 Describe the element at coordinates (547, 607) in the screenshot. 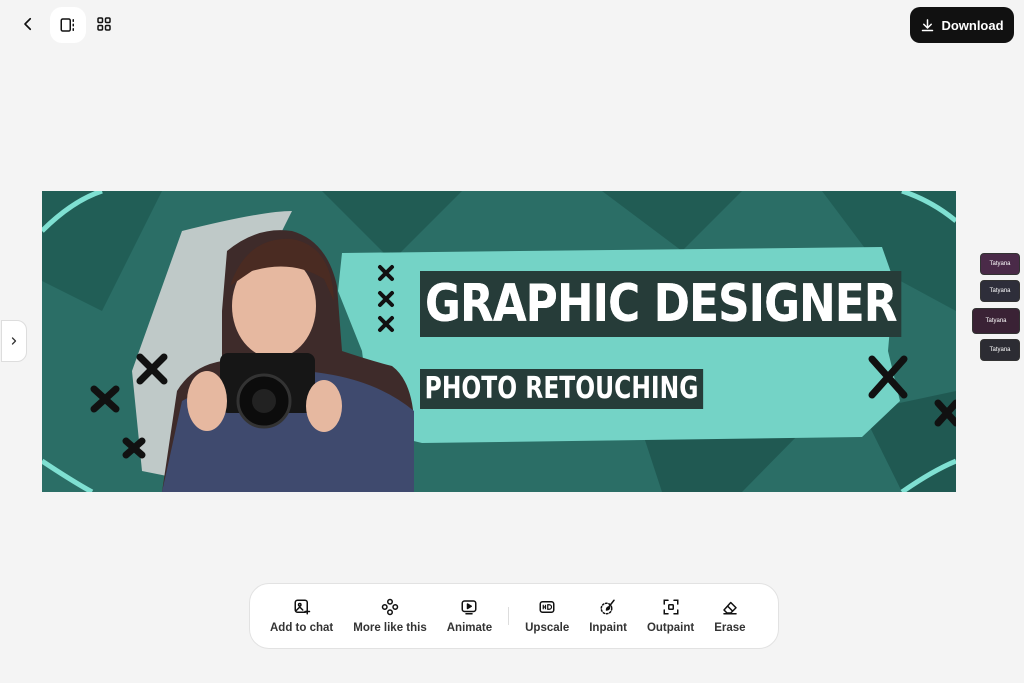

I see `hd-icon` at that location.